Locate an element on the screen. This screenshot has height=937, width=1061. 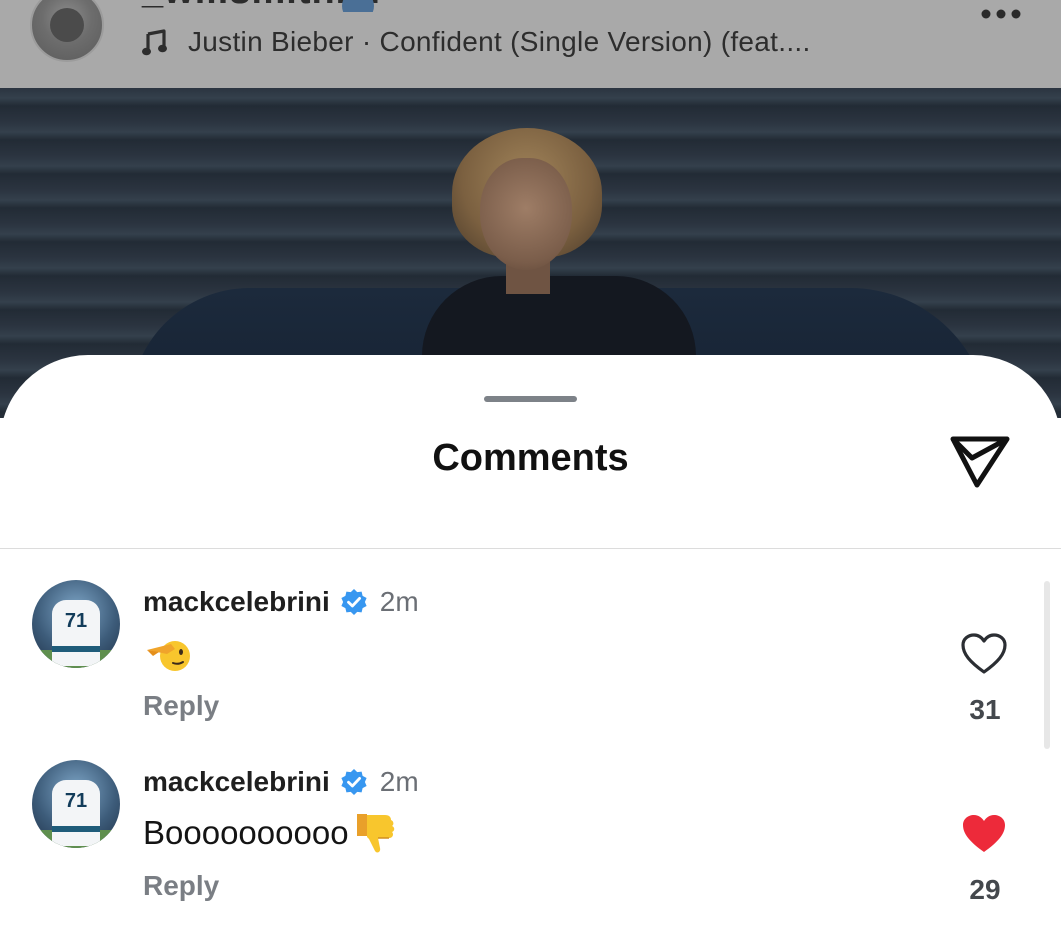
comment-text-content: Boooooooooo is located at coordinates (246, 832).